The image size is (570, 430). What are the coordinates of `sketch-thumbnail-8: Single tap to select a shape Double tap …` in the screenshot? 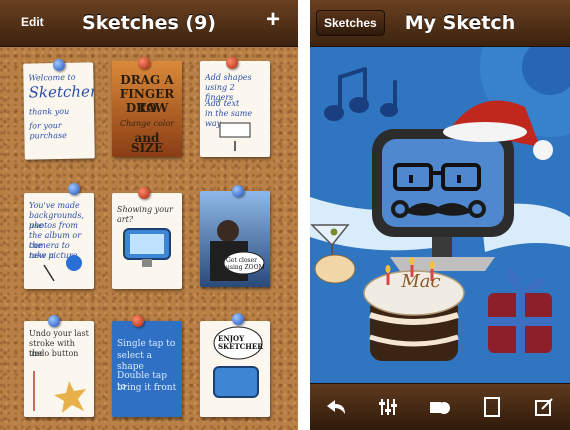 It's located at (147, 369).